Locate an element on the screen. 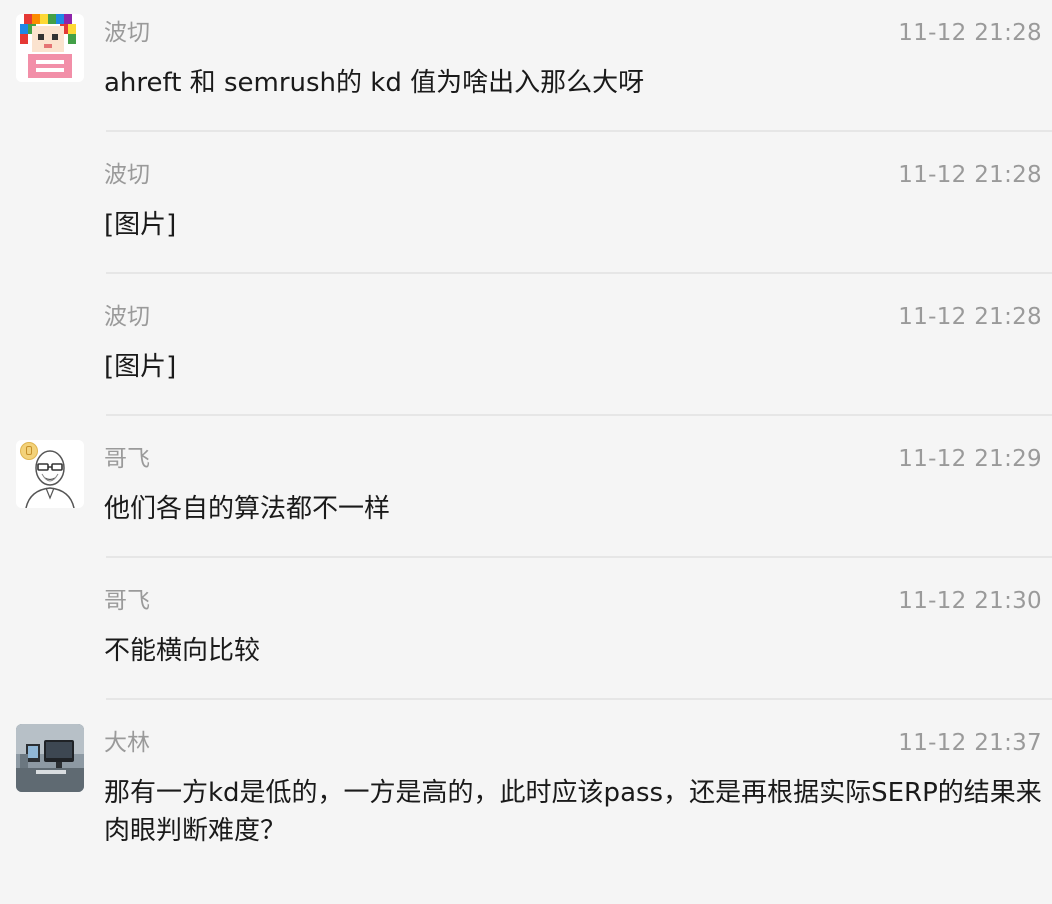 The width and height of the screenshot is (1052, 904). sender-name: 大林 is located at coordinates (127, 743).